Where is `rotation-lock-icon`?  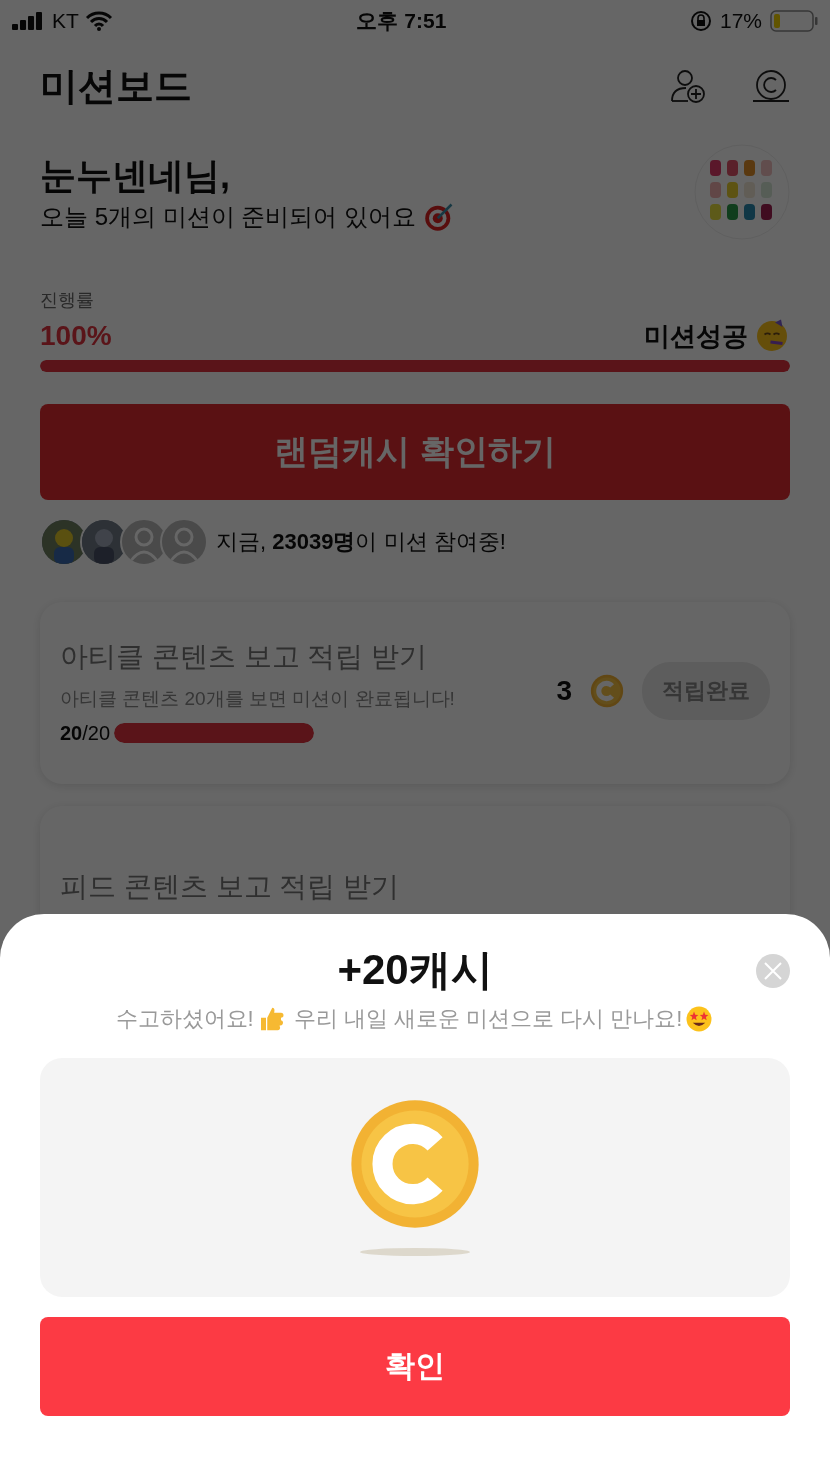 rotation-lock-icon is located at coordinates (700, 21).